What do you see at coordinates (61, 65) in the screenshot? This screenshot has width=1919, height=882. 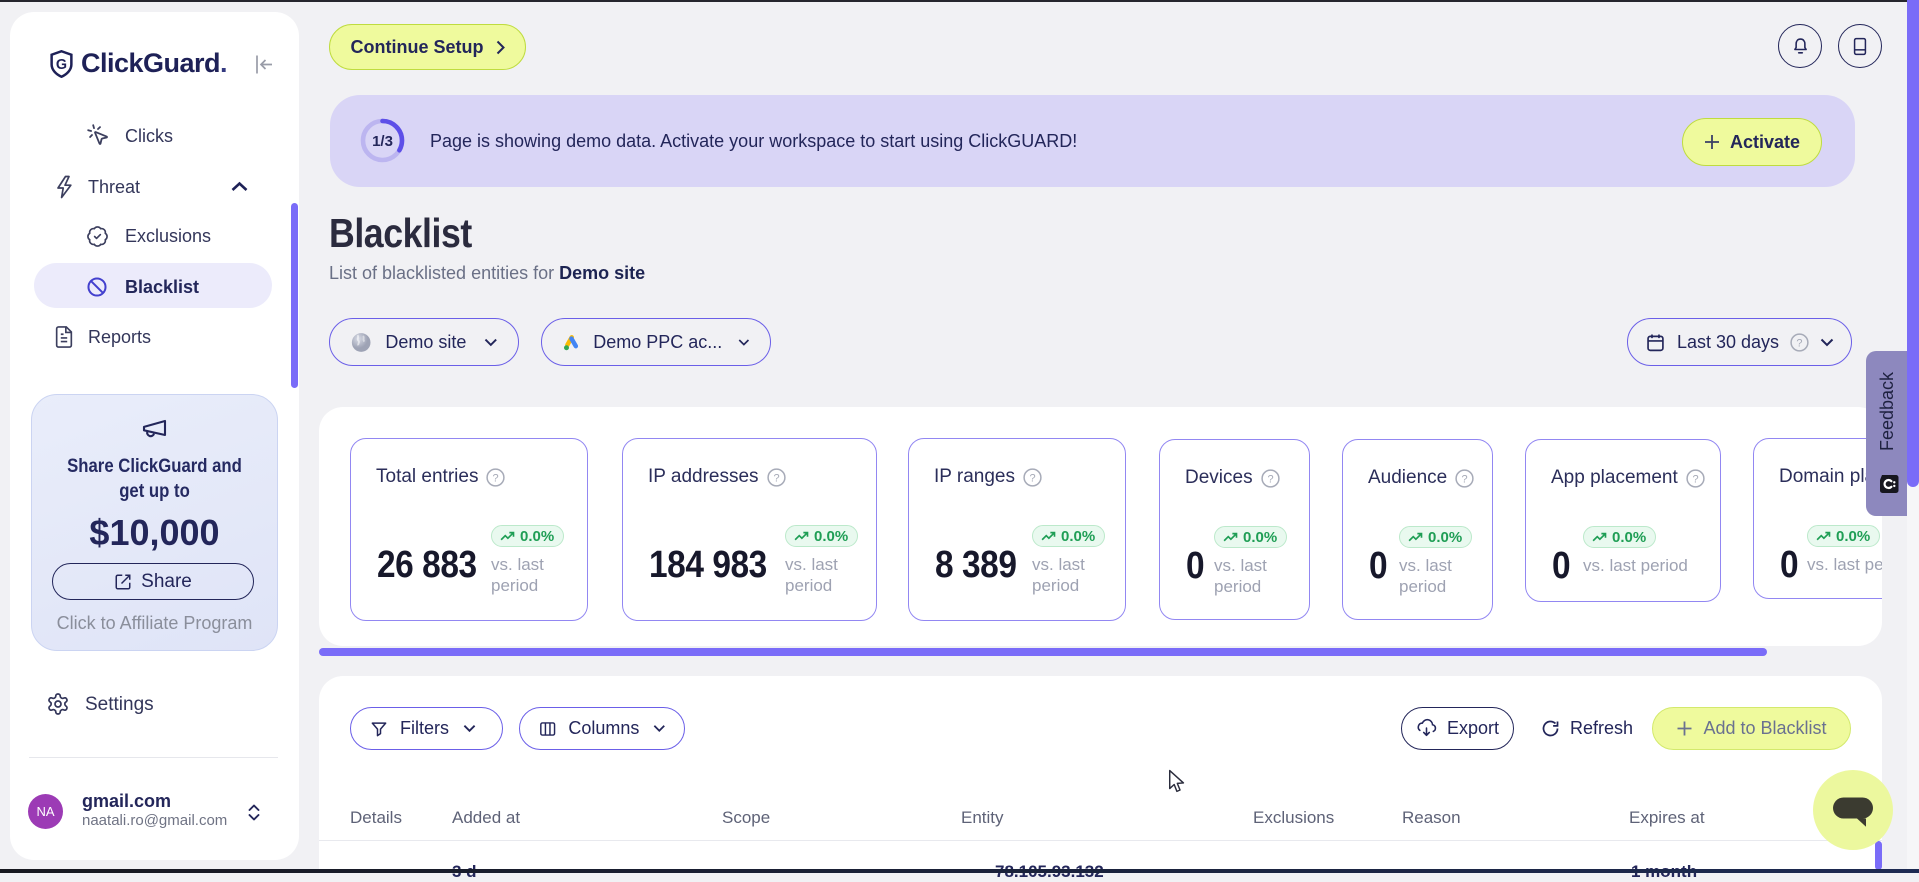 I see `svg-text: G` at bounding box center [61, 65].